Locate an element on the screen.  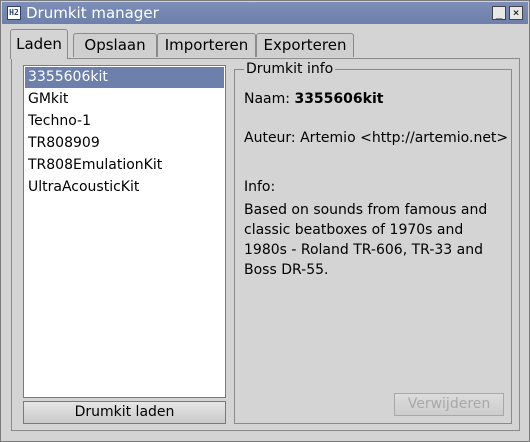
author-line: Auteur: Artemio <http://artemio.net> is located at coordinates (376, 138).